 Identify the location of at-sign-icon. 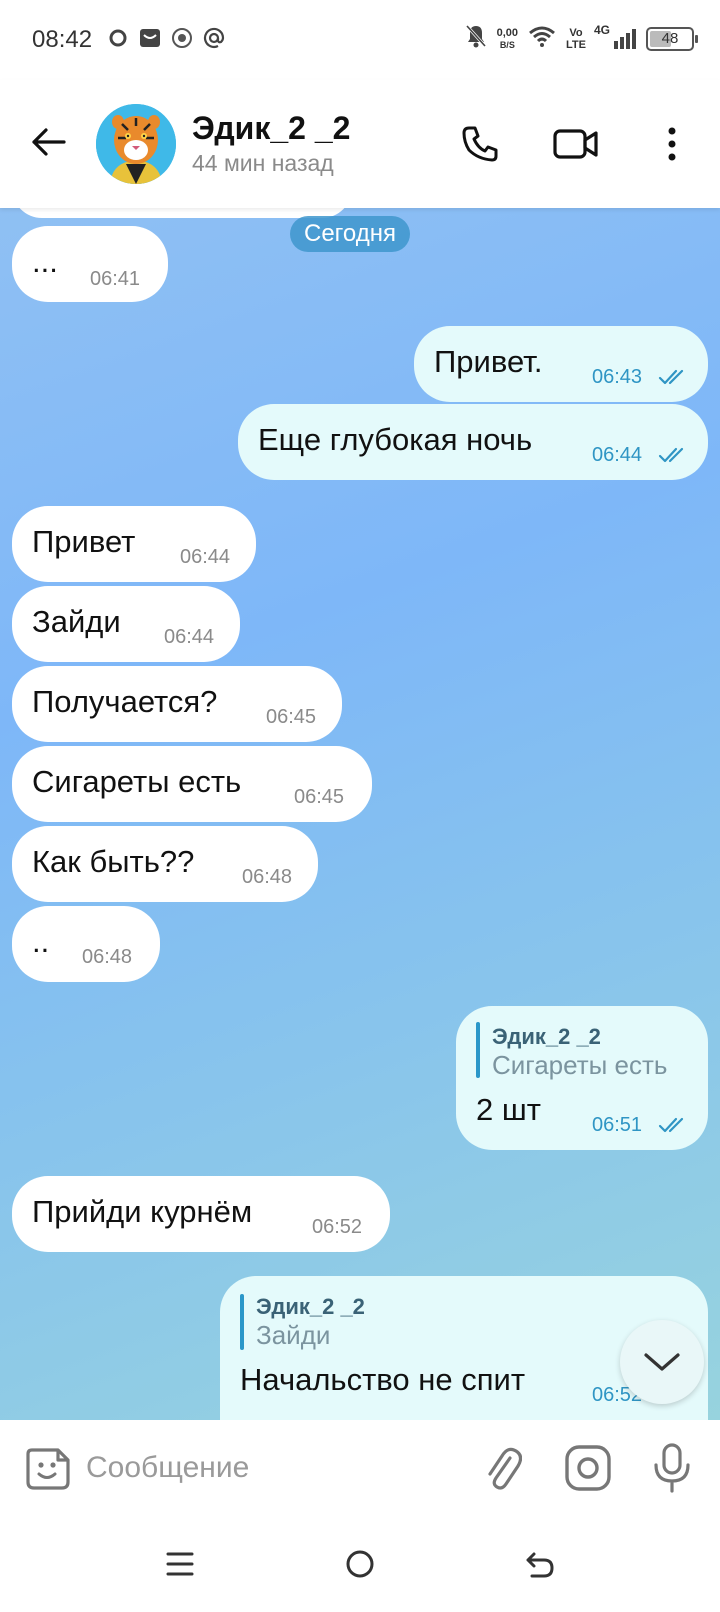
(214, 38).